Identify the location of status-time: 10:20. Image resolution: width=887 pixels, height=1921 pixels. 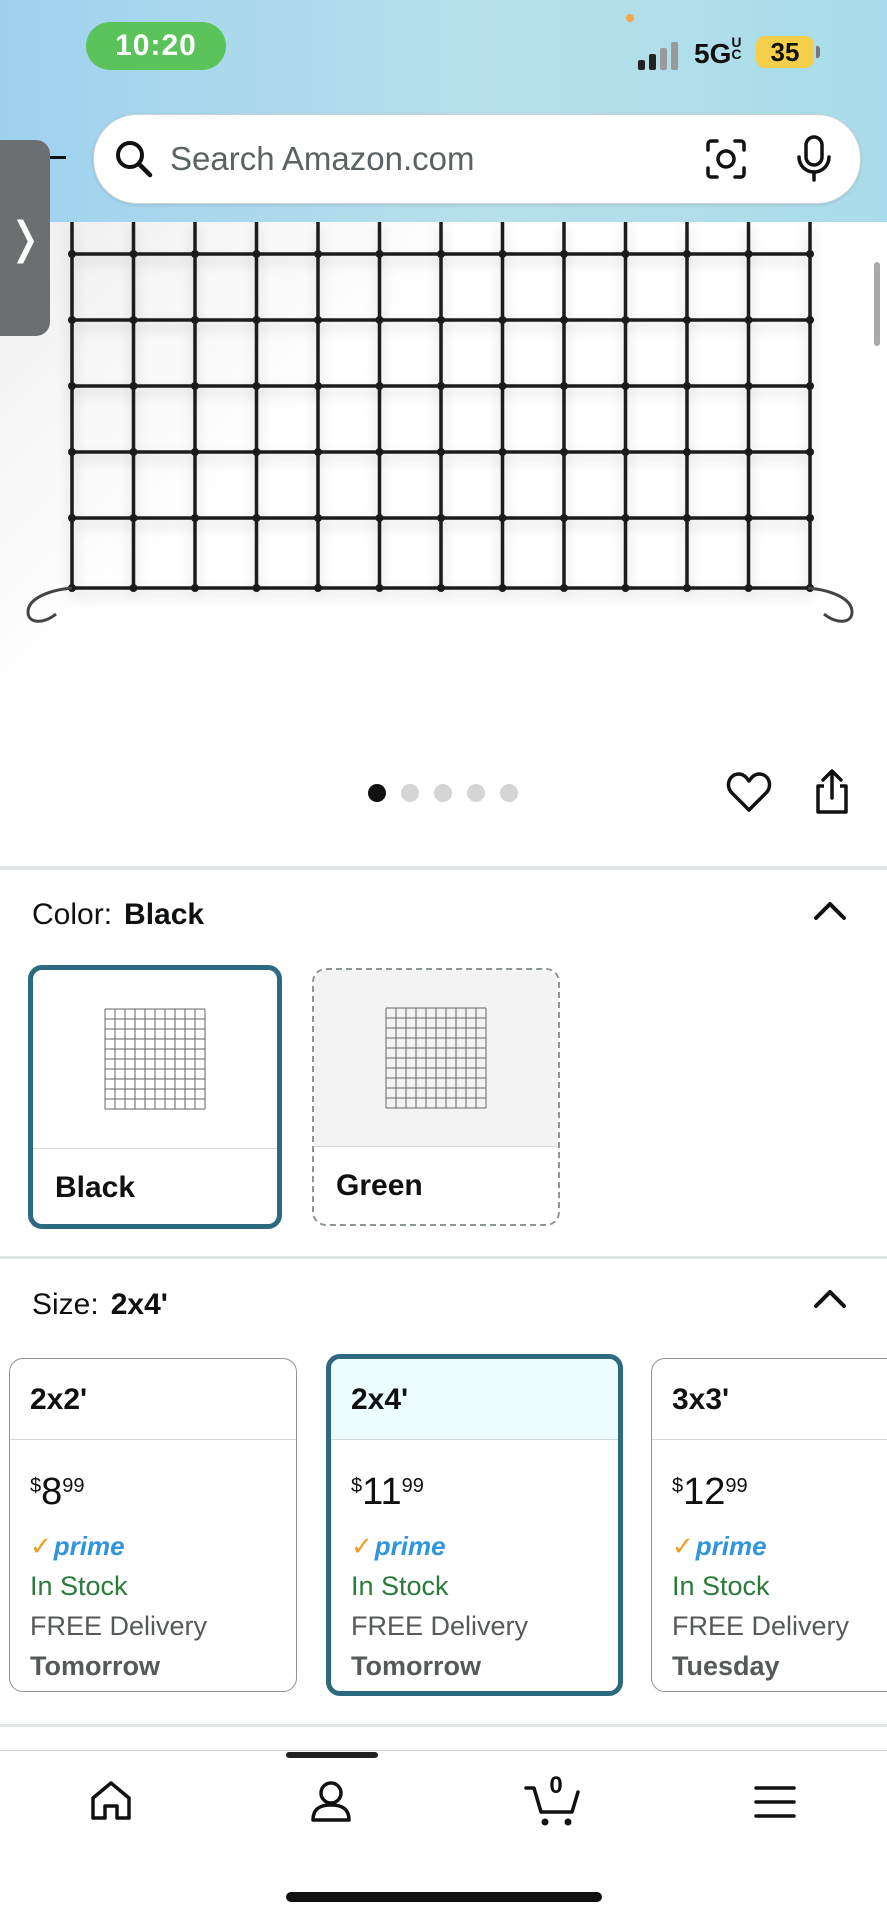
(156, 46).